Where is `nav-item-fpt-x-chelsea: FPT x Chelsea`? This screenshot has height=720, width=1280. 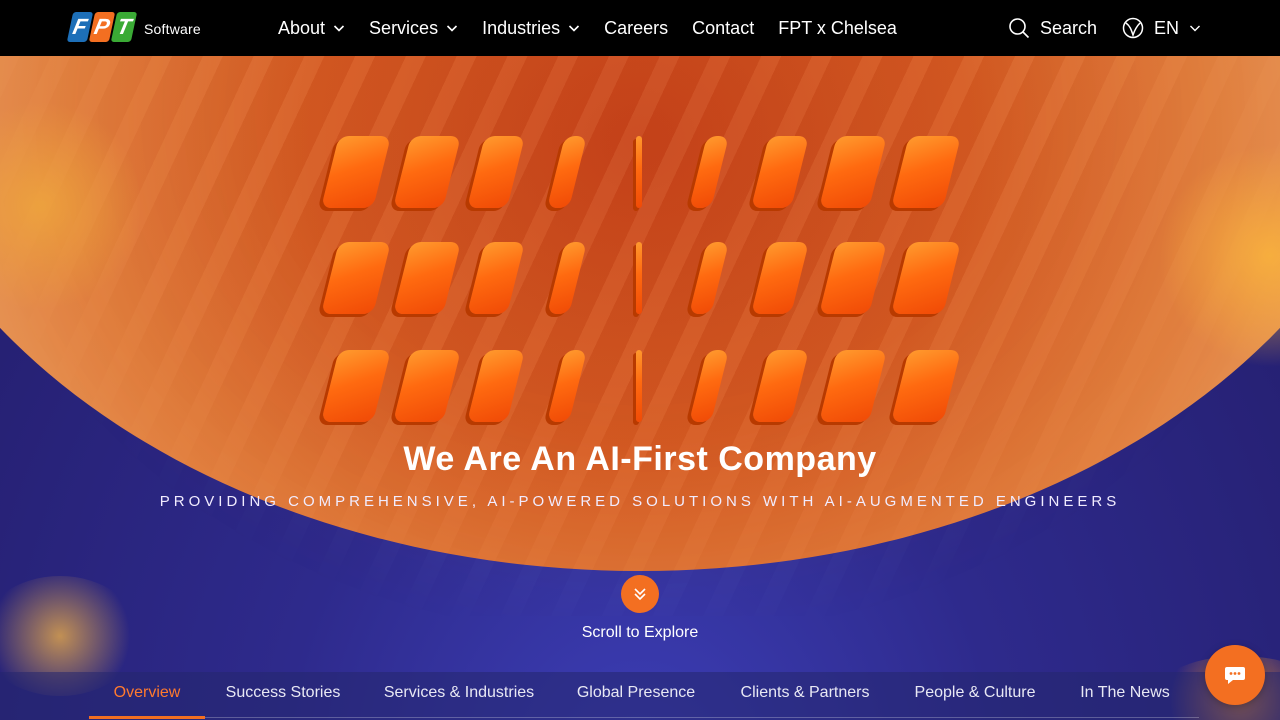
nav-item-fpt-x-chelsea: FPT x Chelsea is located at coordinates (837, 28).